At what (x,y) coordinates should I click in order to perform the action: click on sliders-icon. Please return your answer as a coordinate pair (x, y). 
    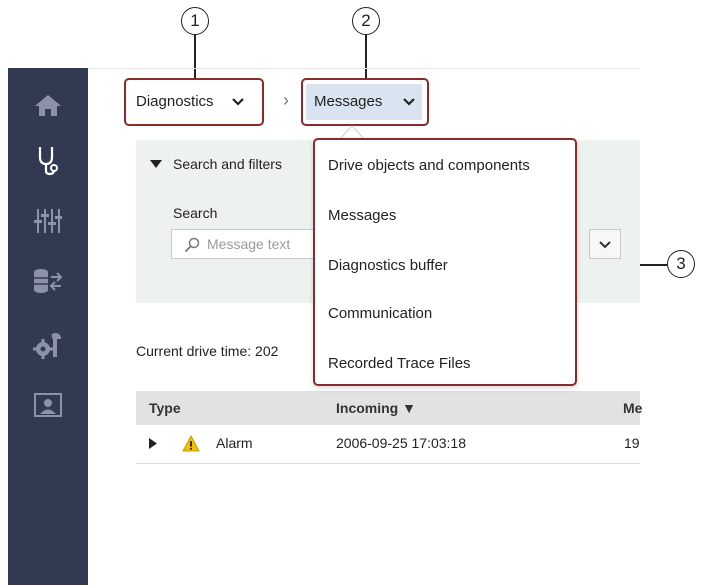
    Looking at the image, I should click on (48, 221).